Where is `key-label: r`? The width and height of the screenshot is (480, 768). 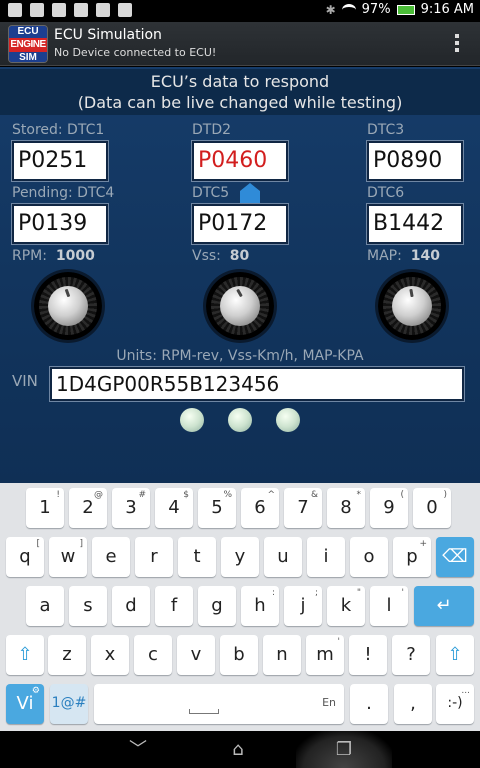
key-label: r is located at coordinates (154, 556).